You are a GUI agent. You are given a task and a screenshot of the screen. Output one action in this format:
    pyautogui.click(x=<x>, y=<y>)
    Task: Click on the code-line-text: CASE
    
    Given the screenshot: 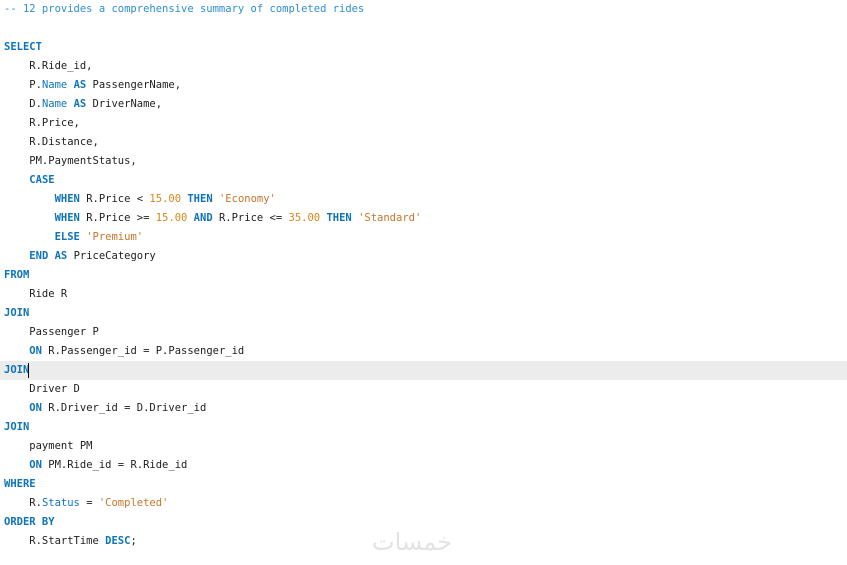 What is the action you would take?
    pyautogui.click(x=29, y=180)
    